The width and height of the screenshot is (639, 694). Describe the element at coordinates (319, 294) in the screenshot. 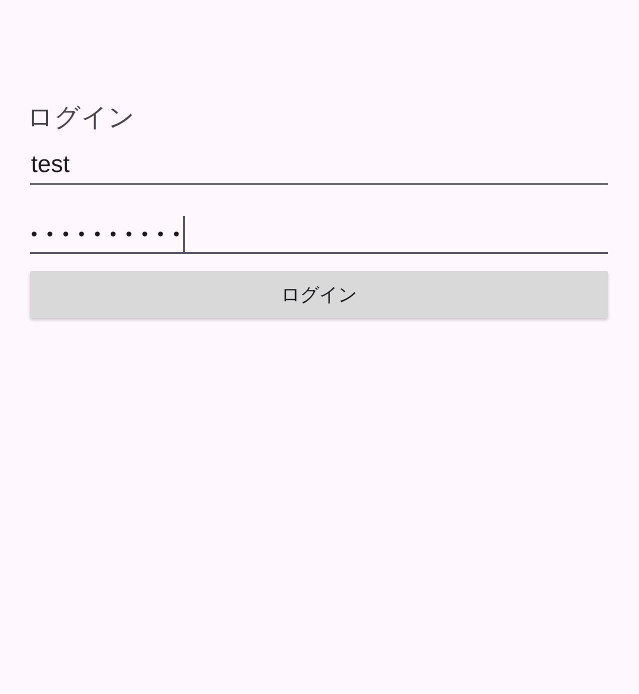

I see `login-button: ログイン` at that location.